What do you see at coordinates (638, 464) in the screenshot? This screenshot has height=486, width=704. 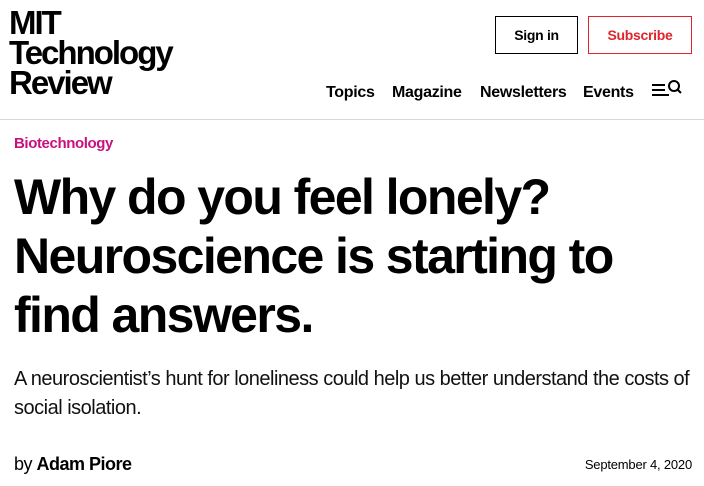 I see `publish-date: September 4, 2020` at bounding box center [638, 464].